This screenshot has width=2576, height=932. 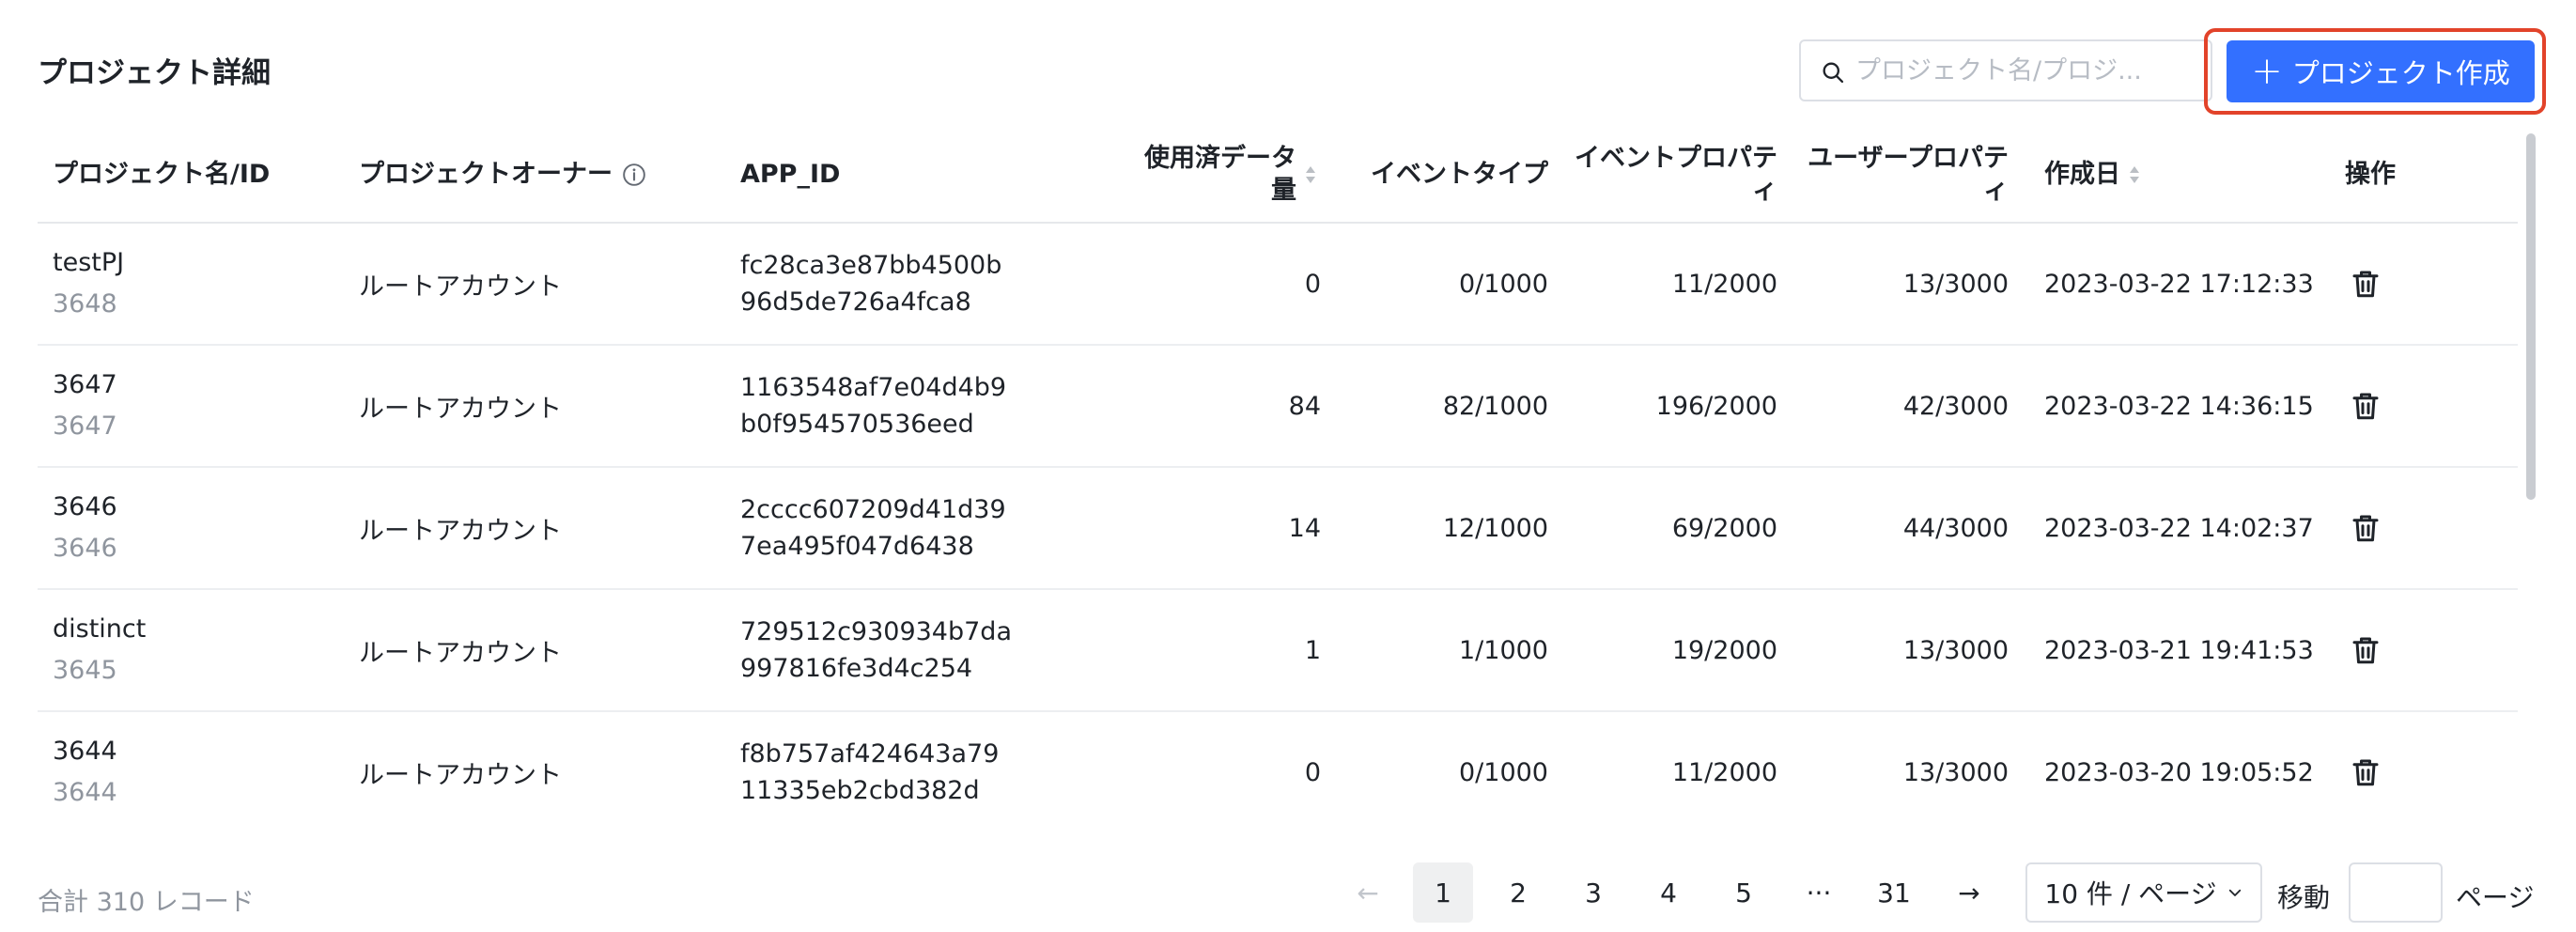 I want to click on col-header-event-type: イベントタイプ, so click(x=1459, y=175).